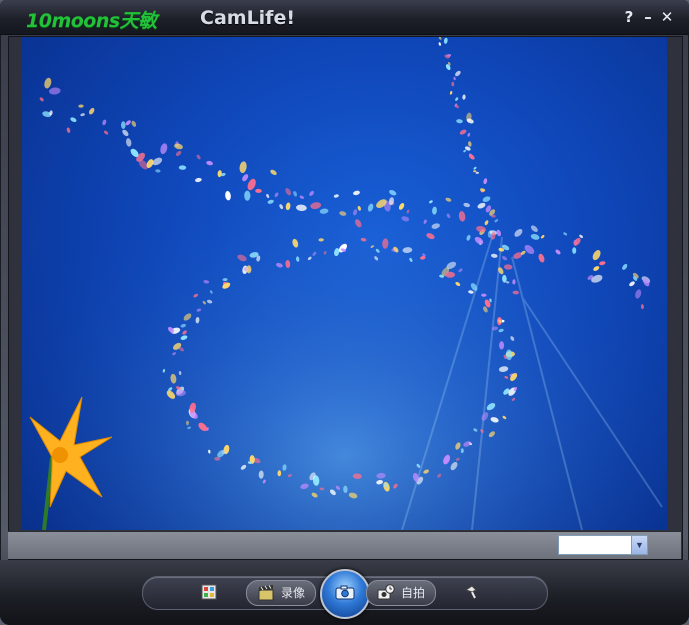 The image size is (689, 625). Describe the element at coordinates (247, 18) in the screenshot. I see `app-title: CamLife!` at that location.